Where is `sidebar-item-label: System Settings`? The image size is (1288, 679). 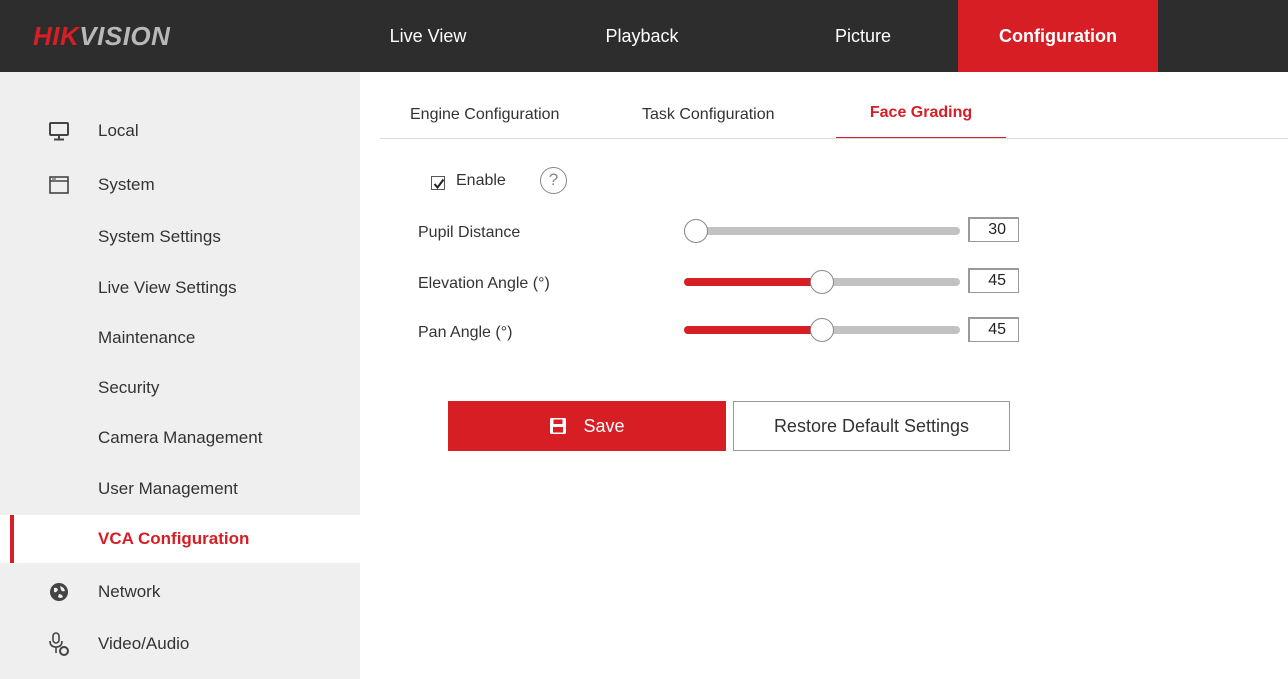 sidebar-item-label: System Settings is located at coordinates (159, 236).